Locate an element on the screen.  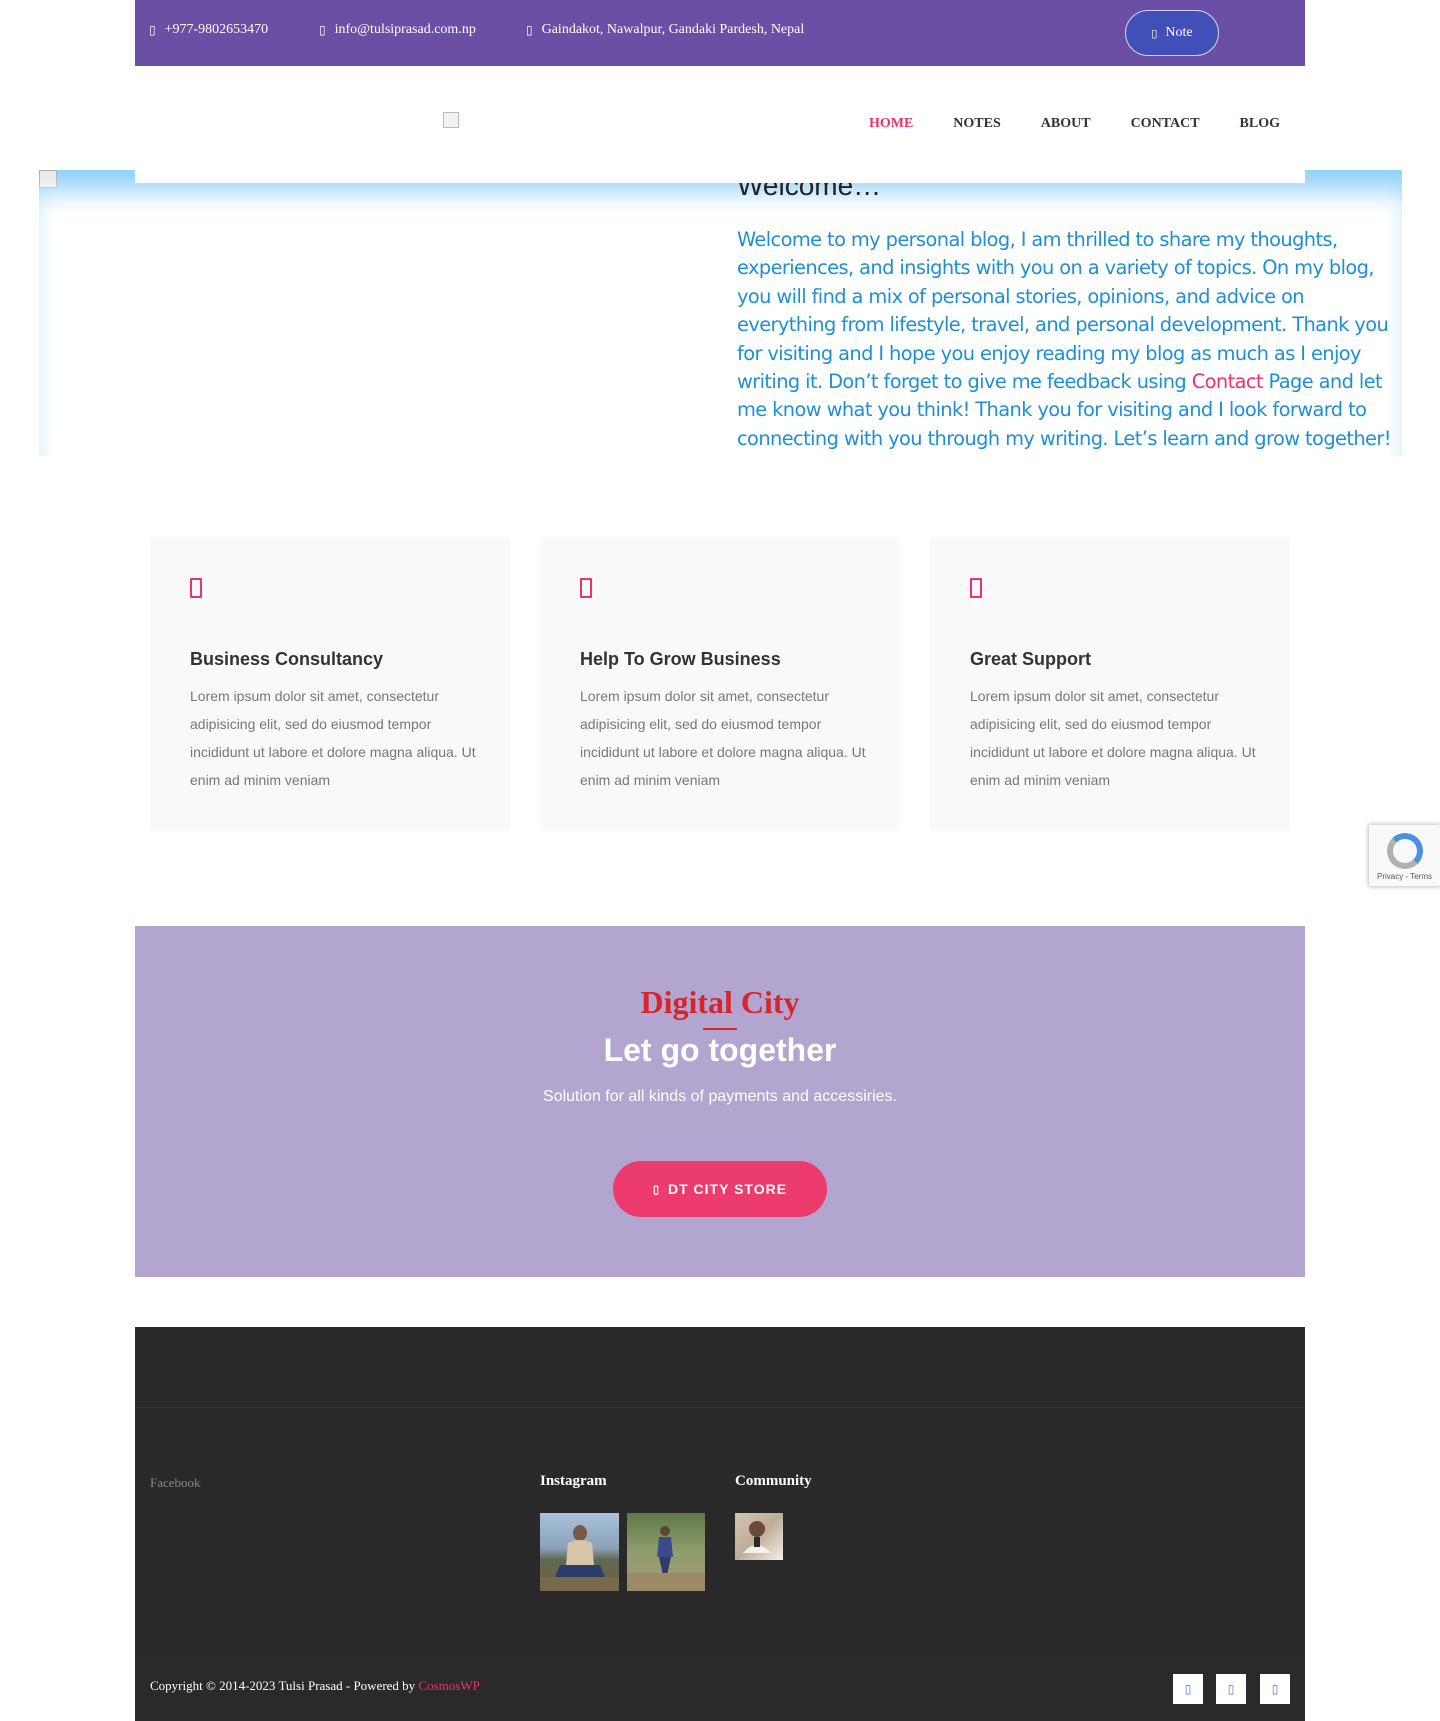
feature-title: Help To Grow Business is located at coordinates (680, 659).